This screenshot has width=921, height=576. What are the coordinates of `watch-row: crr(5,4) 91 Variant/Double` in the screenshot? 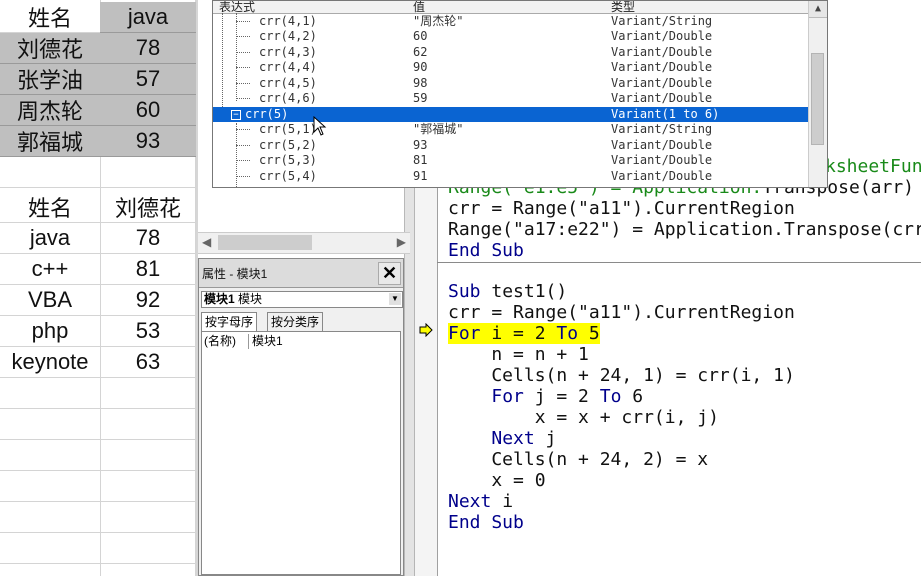 It's located at (512, 176).